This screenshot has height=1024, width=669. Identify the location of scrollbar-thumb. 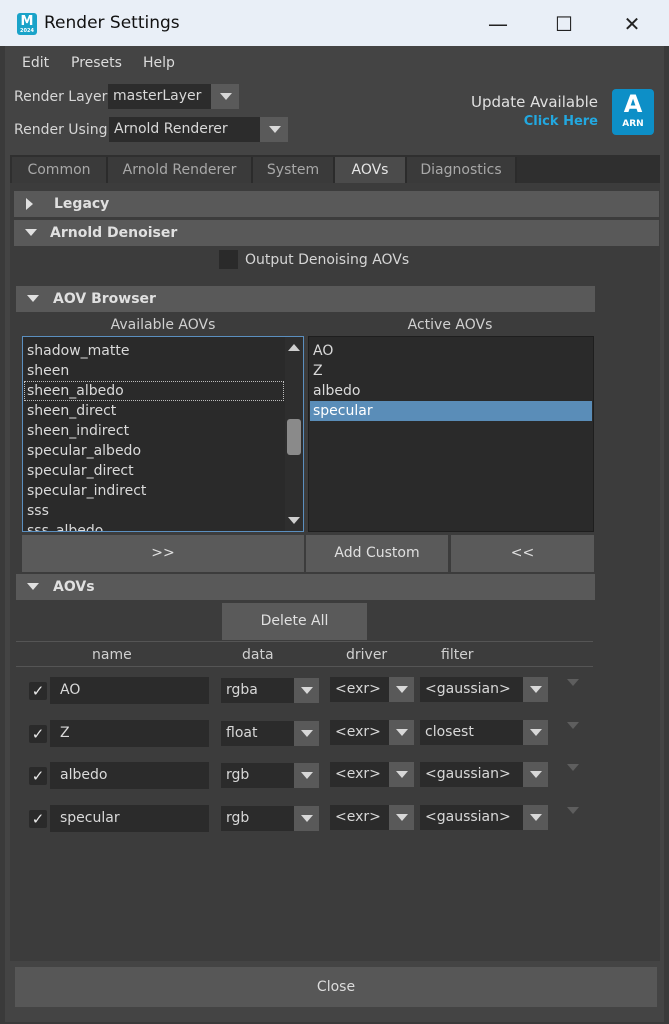
(294, 437).